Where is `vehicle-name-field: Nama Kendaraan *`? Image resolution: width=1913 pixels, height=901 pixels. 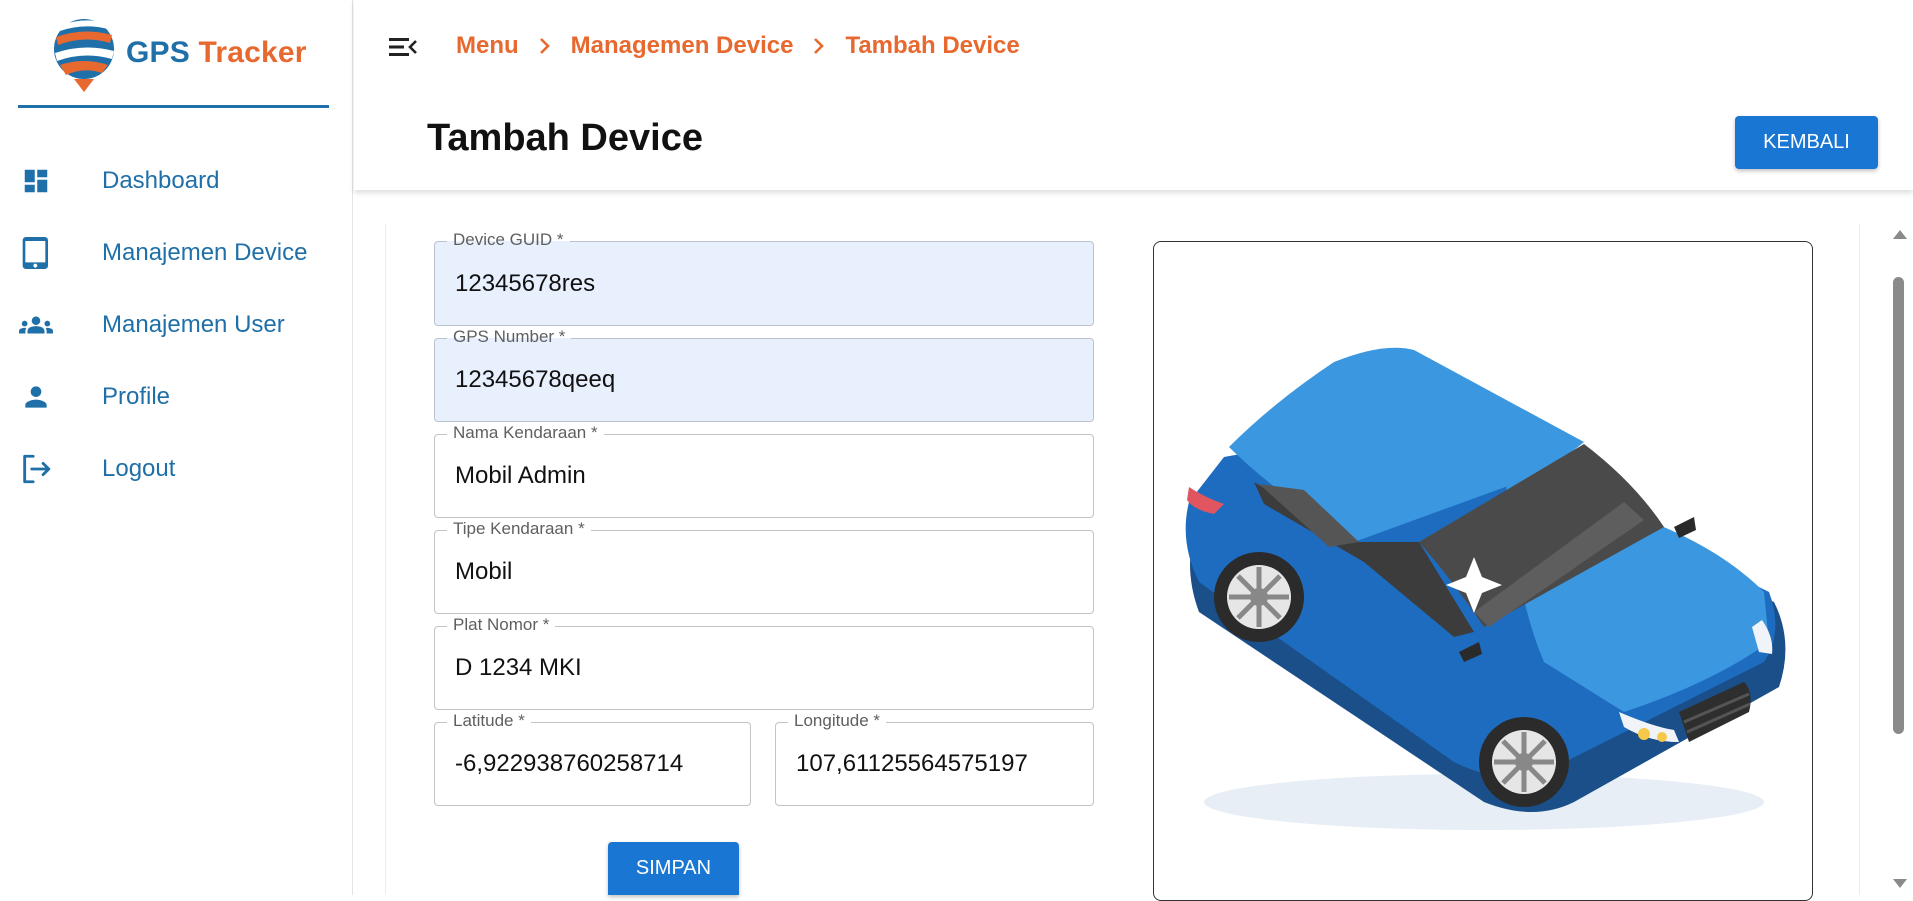 vehicle-name-field: Nama Kendaraan * is located at coordinates (764, 470).